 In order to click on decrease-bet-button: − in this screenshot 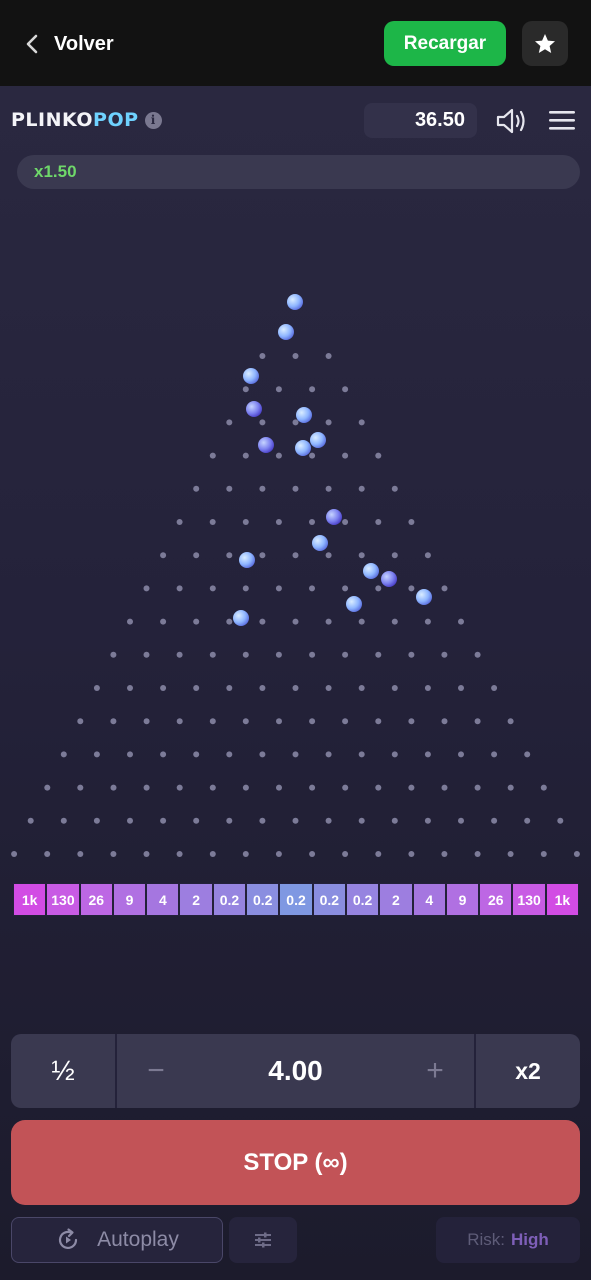, I will do `click(156, 1071)`.